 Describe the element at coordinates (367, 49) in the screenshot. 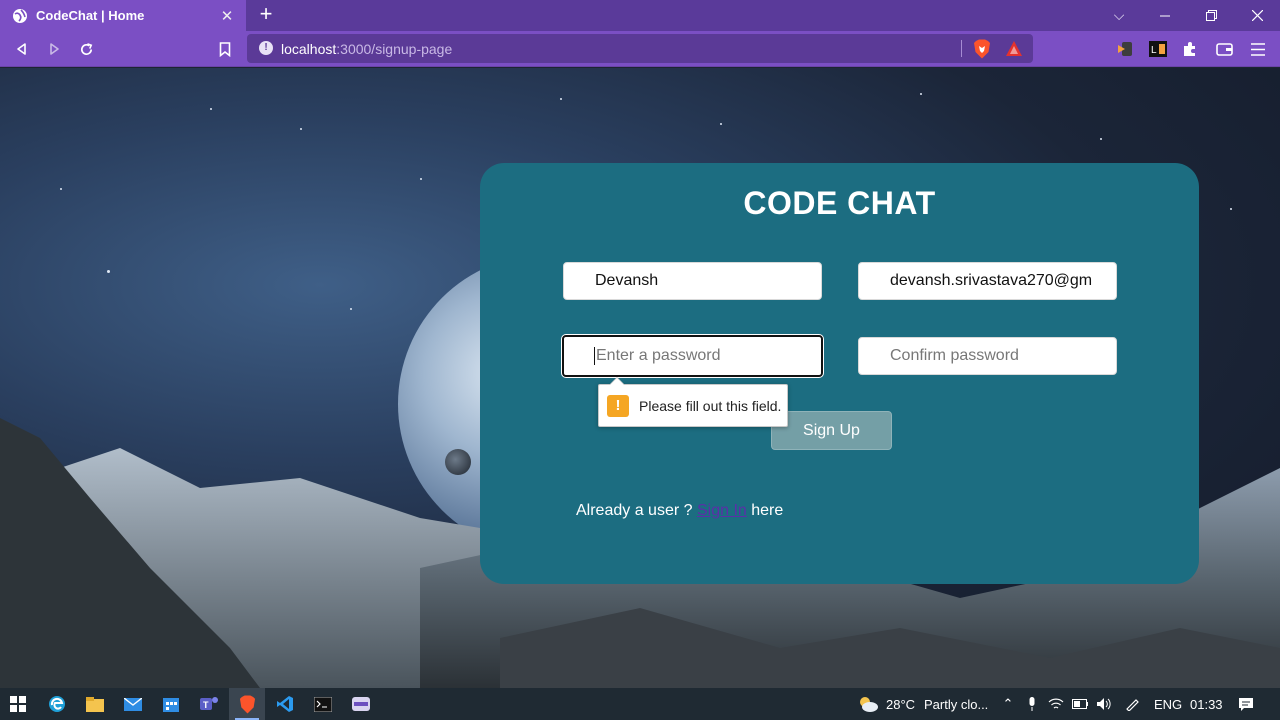

I see `url-text: localhost:3000/signup-page` at that location.